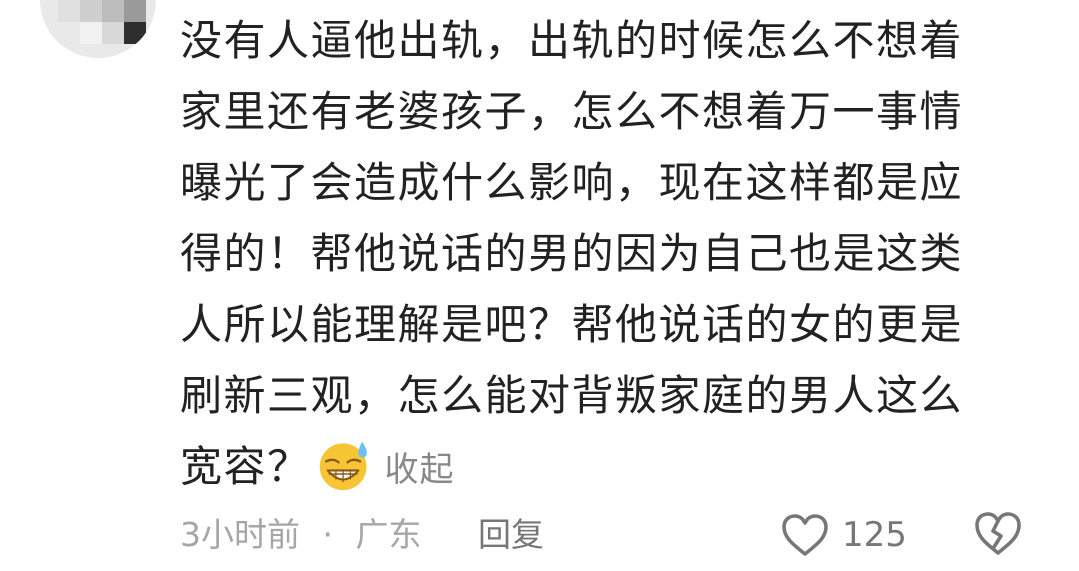 The width and height of the screenshot is (1079, 571). What do you see at coordinates (343, 466) in the screenshot?
I see `grinning-sweat-emoji-icon` at bounding box center [343, 466].